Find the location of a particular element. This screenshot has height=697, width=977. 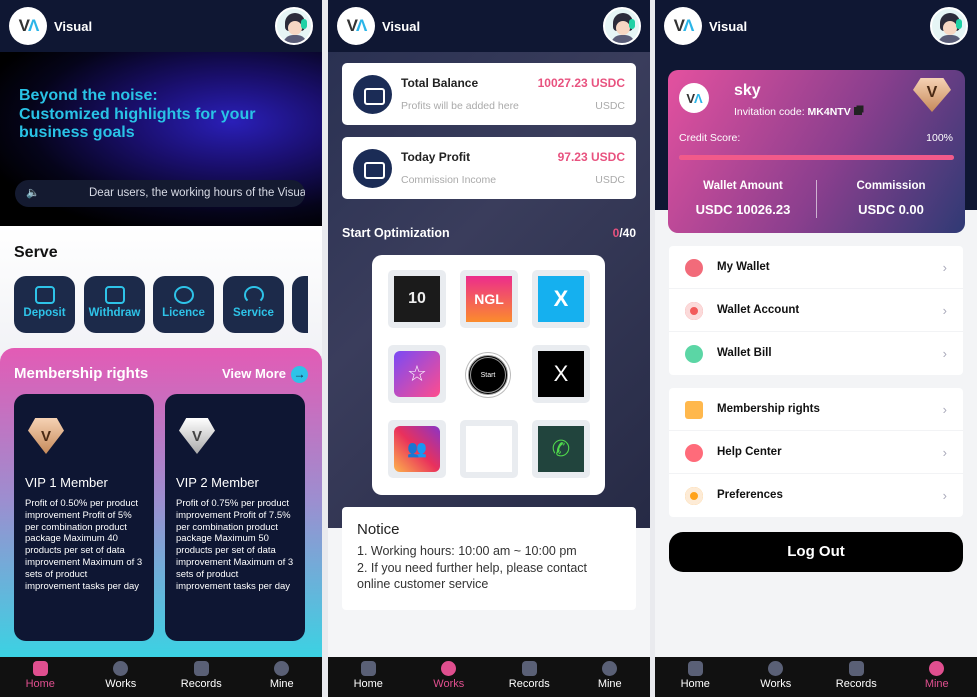

invitation-code: Invitation code: MK4NTV is located at coordinates (798, 112).